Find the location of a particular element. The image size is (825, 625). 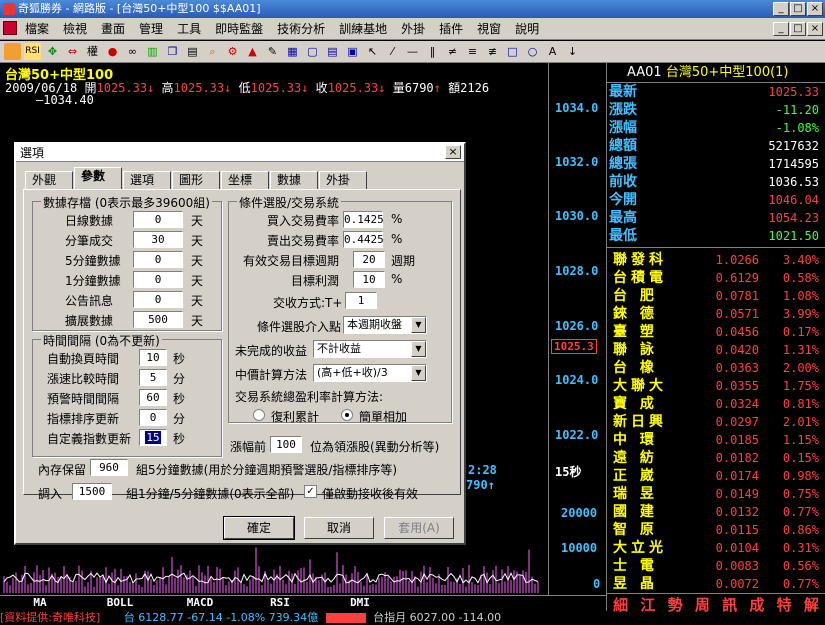

fan-icon: ≠ is located at coordinates (452, 51).